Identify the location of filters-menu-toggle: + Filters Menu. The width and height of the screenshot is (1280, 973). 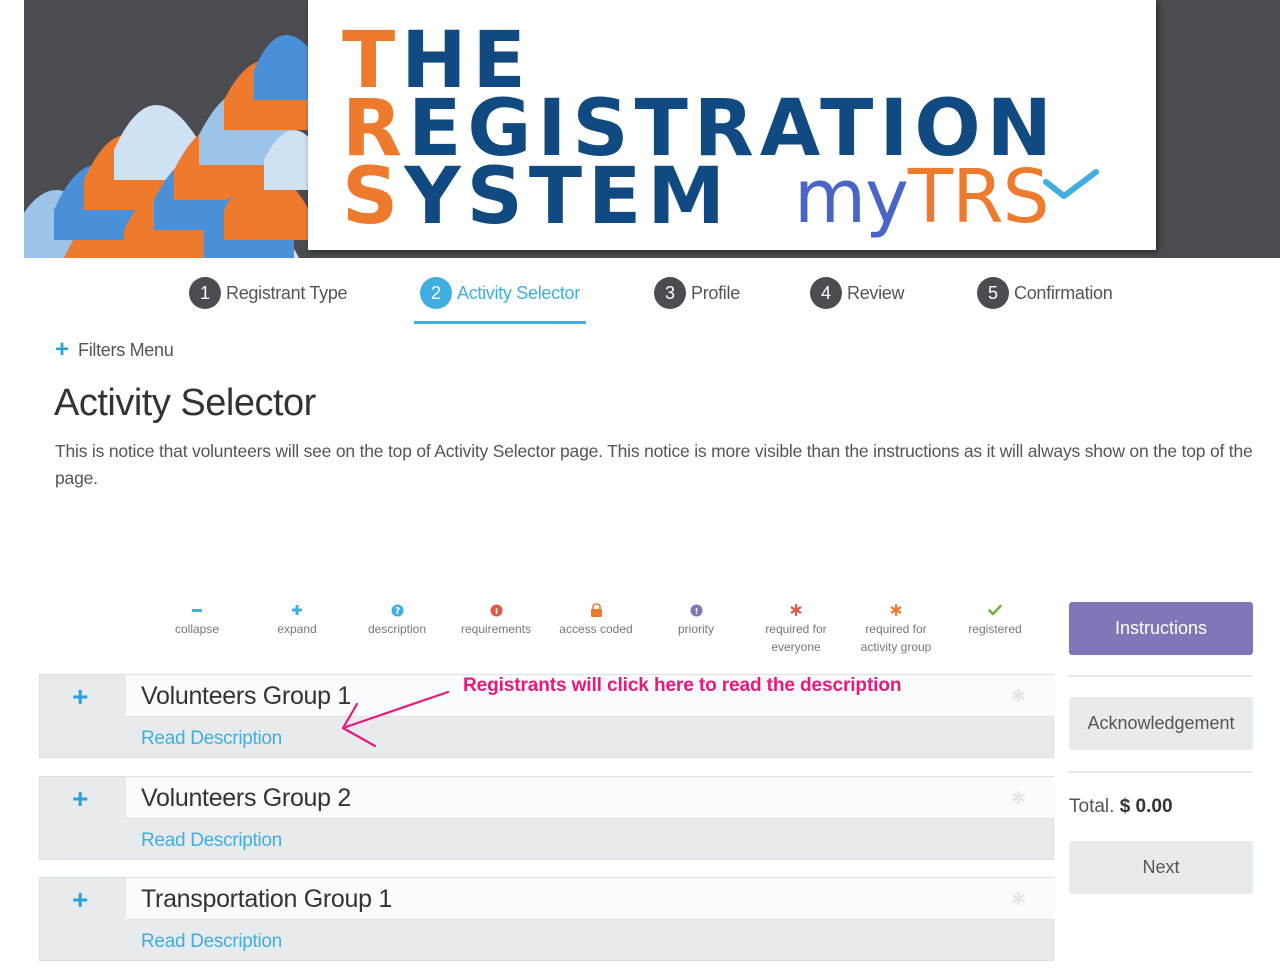
(114, 349).